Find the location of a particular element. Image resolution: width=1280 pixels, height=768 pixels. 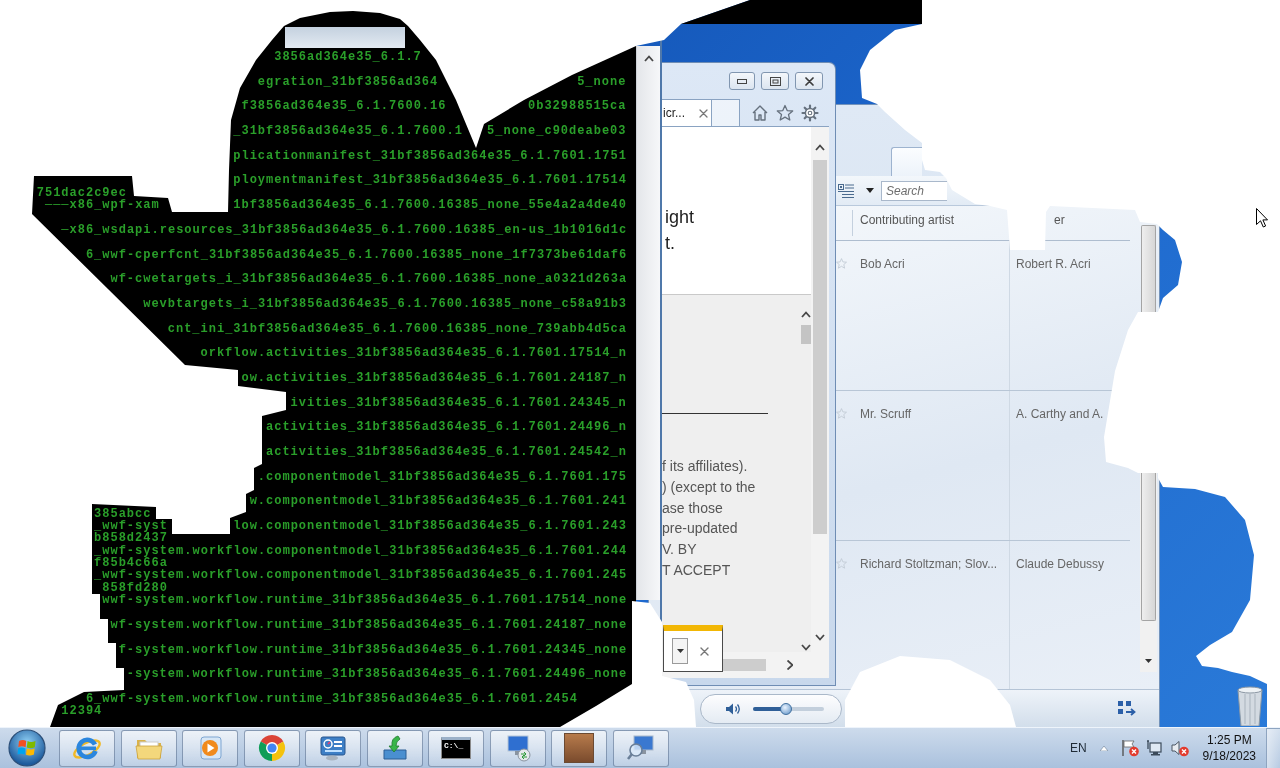

console-text-line: ow.activities_31bf3856ad364e35_6.1.7601.24187_n is located at coordinates (434, 378).